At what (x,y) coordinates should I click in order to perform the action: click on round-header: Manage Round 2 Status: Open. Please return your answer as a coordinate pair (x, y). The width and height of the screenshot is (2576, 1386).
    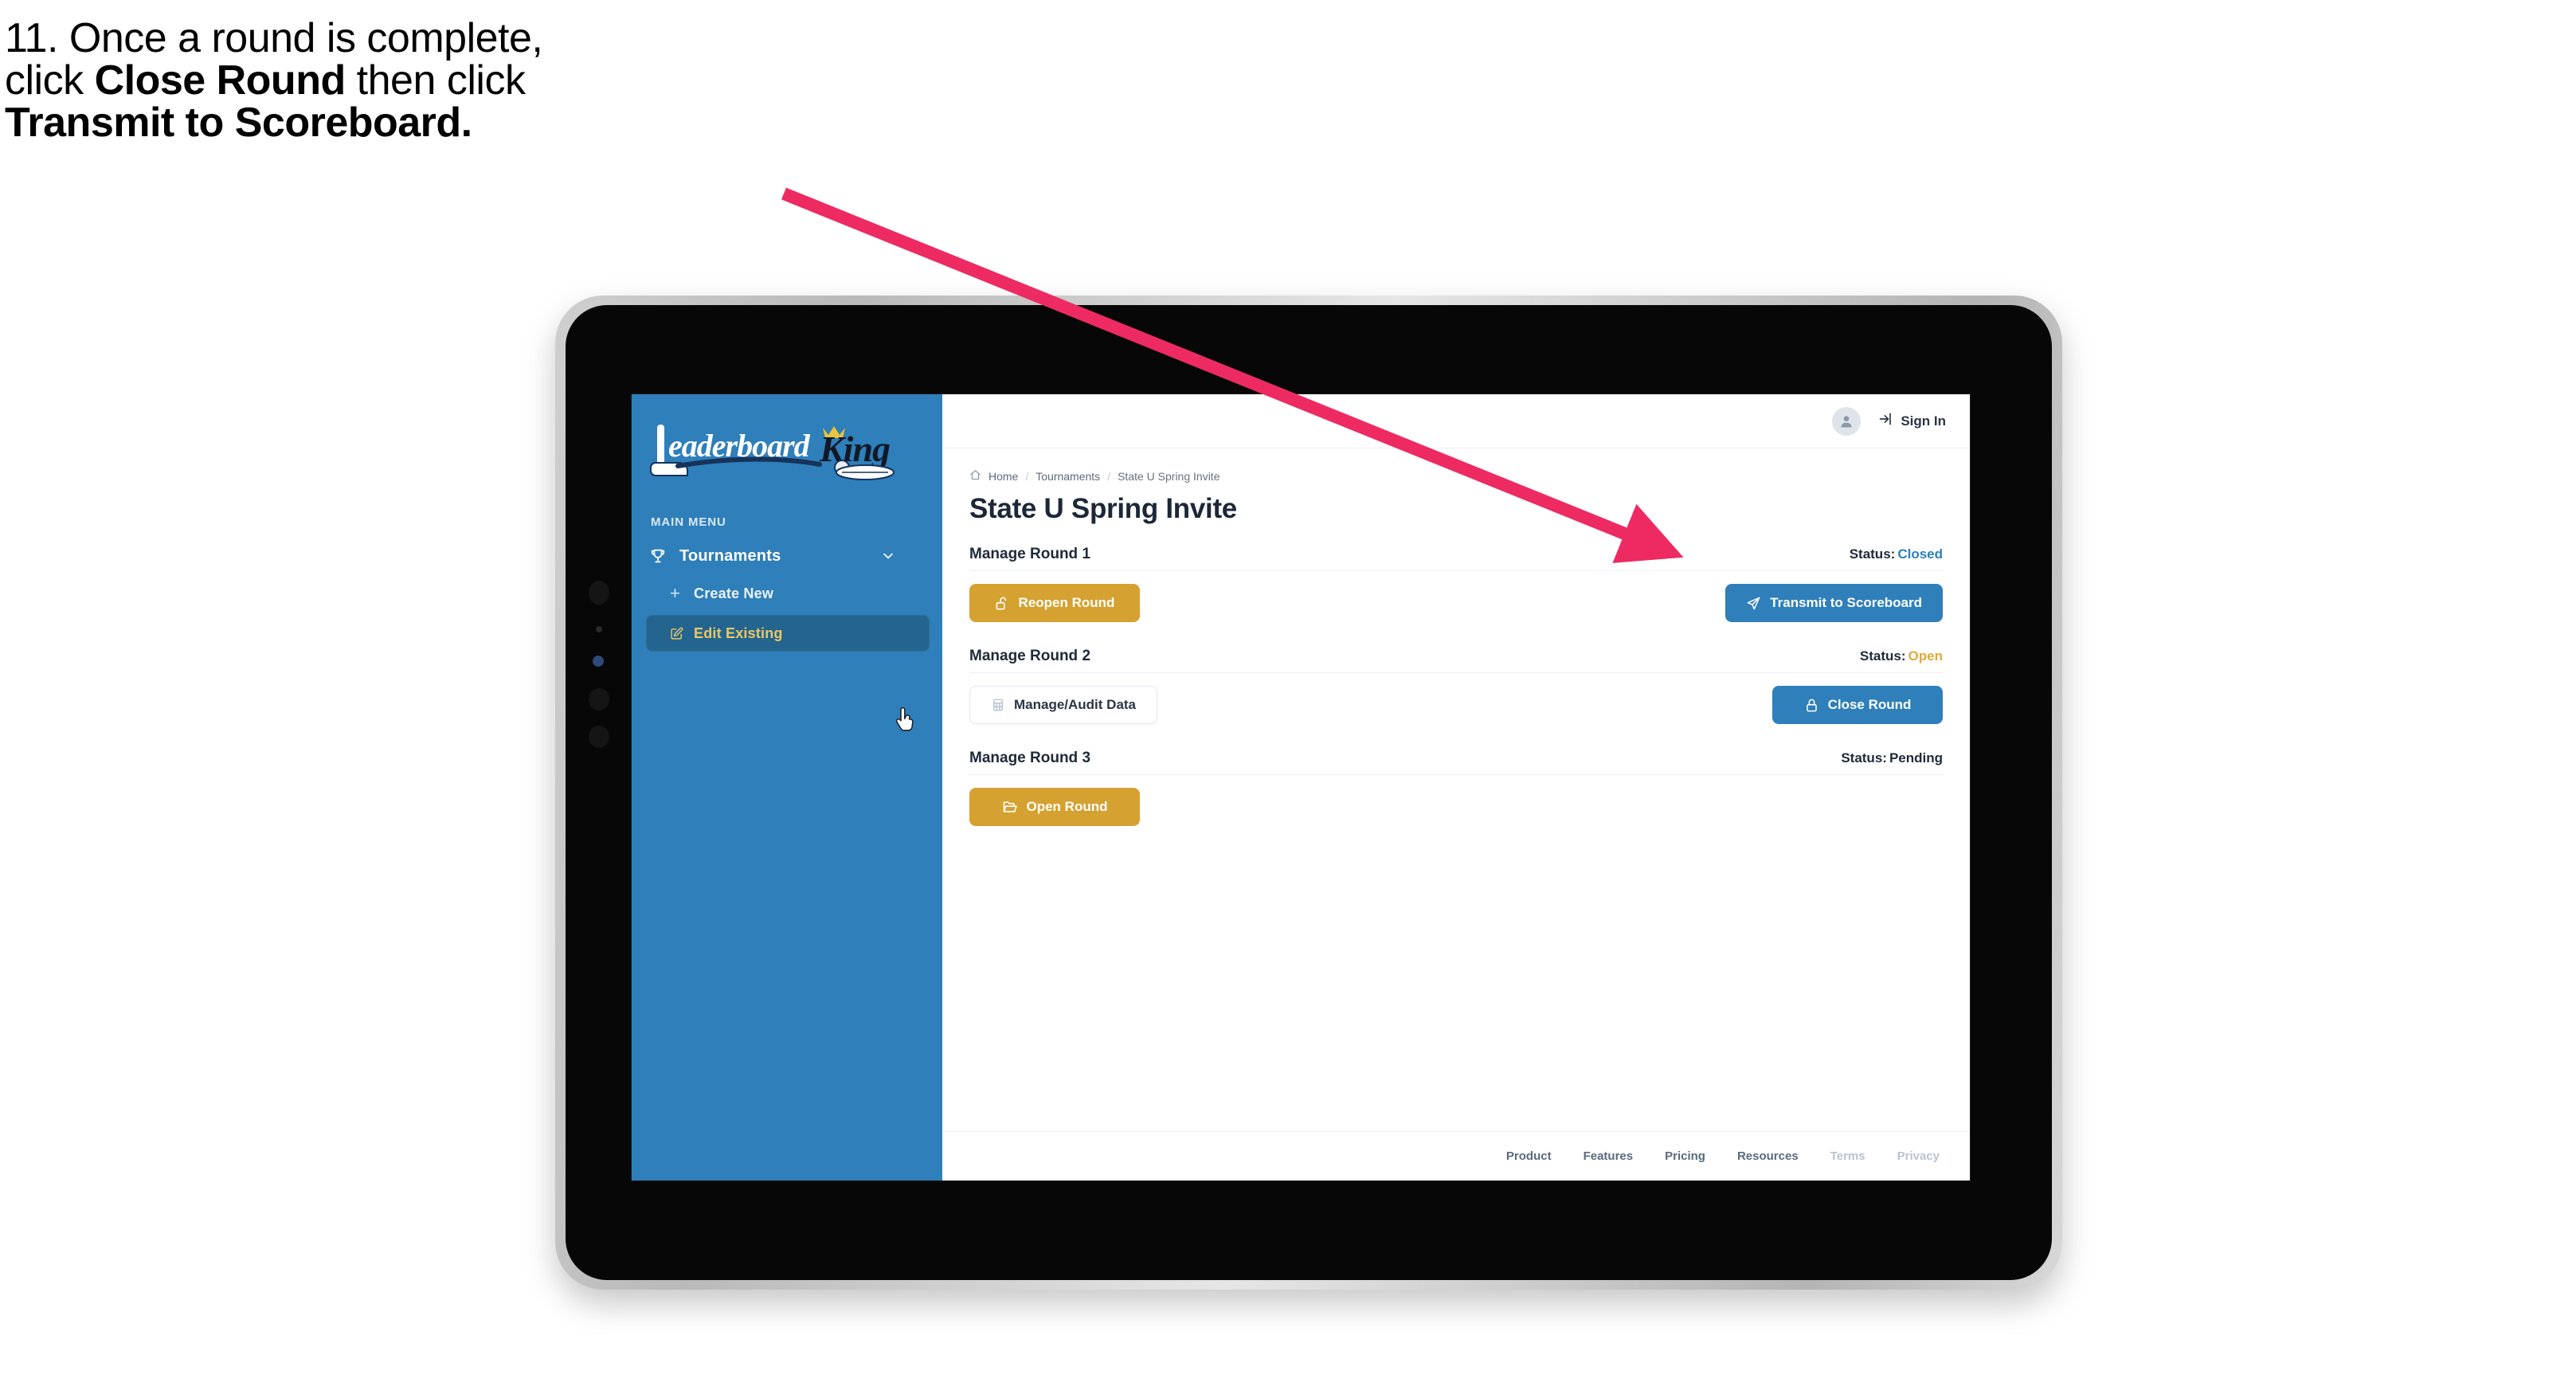
    Looking at the image, I should click on (1456, 660).